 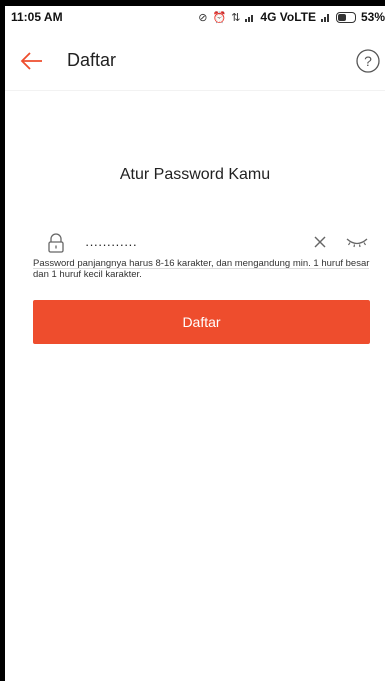 I want to click on battery-icon, so click(x=345, y=17).